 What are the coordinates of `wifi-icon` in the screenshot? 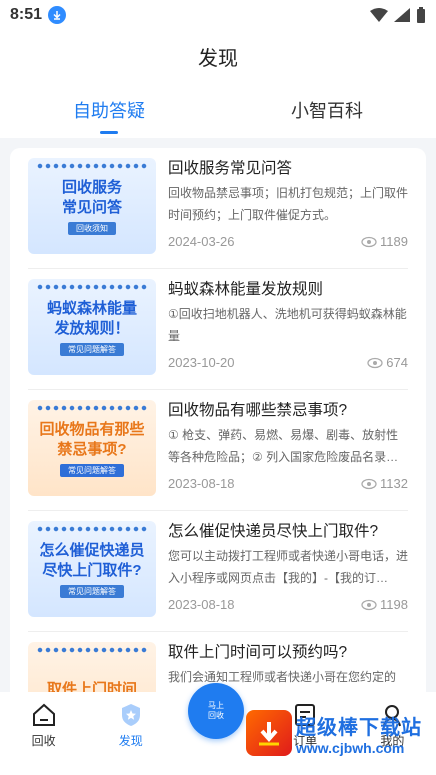 It's located at (379, 15).